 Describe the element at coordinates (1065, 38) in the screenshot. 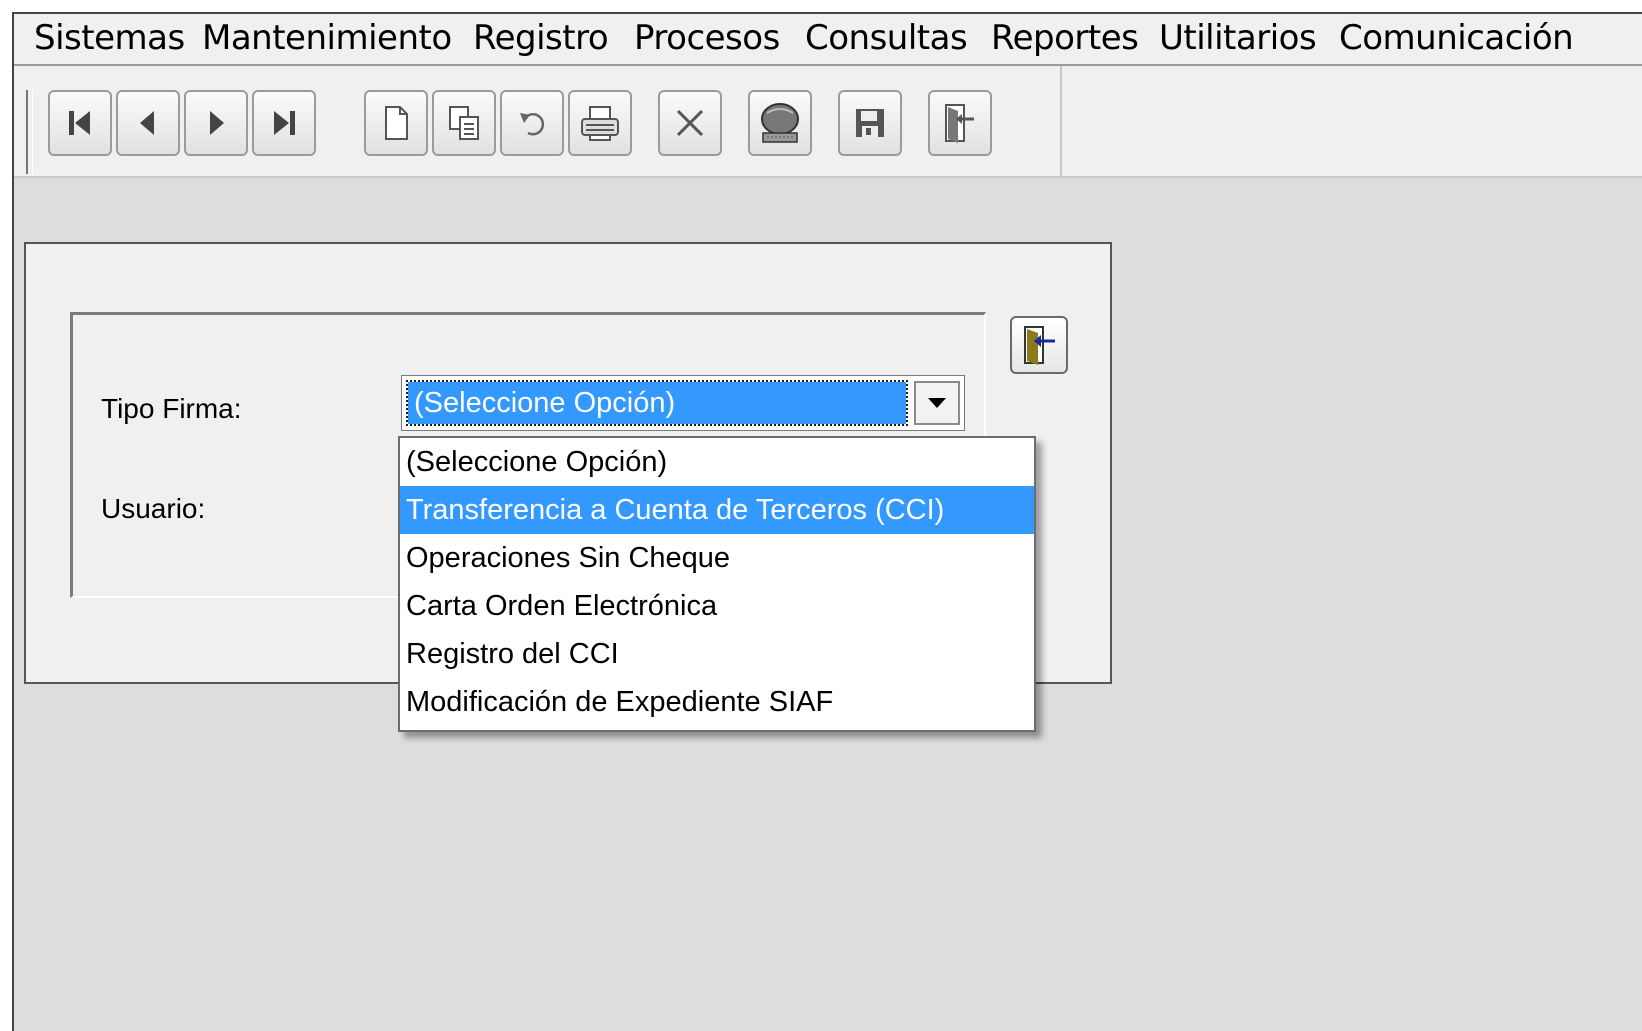

I see `menu-reportes: Reportes` at that location.